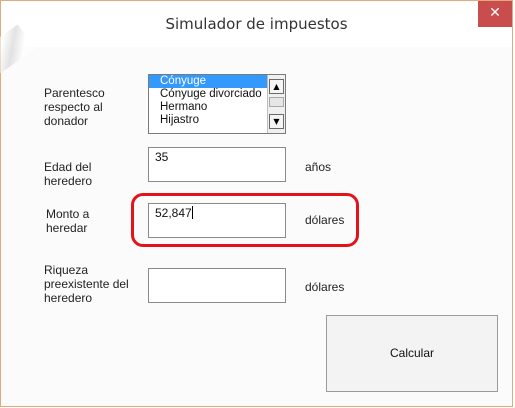  Describe the element at coordinates (325, 287) in the screenshot. I see `riqueza-unit: dólares` at that location.